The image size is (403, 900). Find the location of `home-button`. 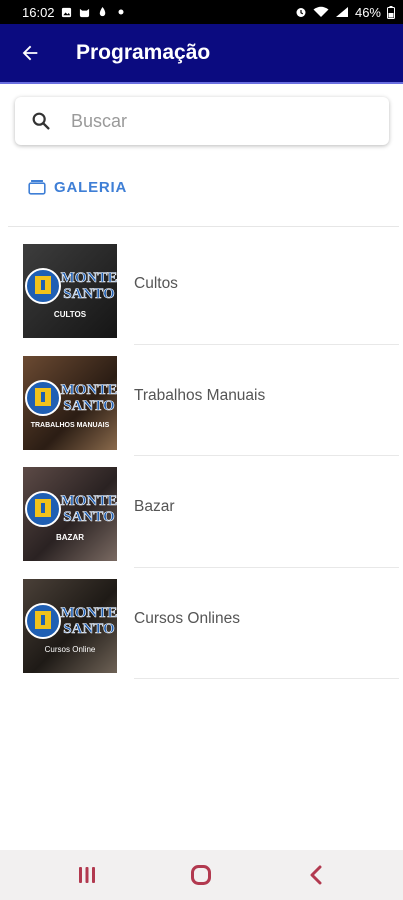

home-button is located at coordinates (201, 875).